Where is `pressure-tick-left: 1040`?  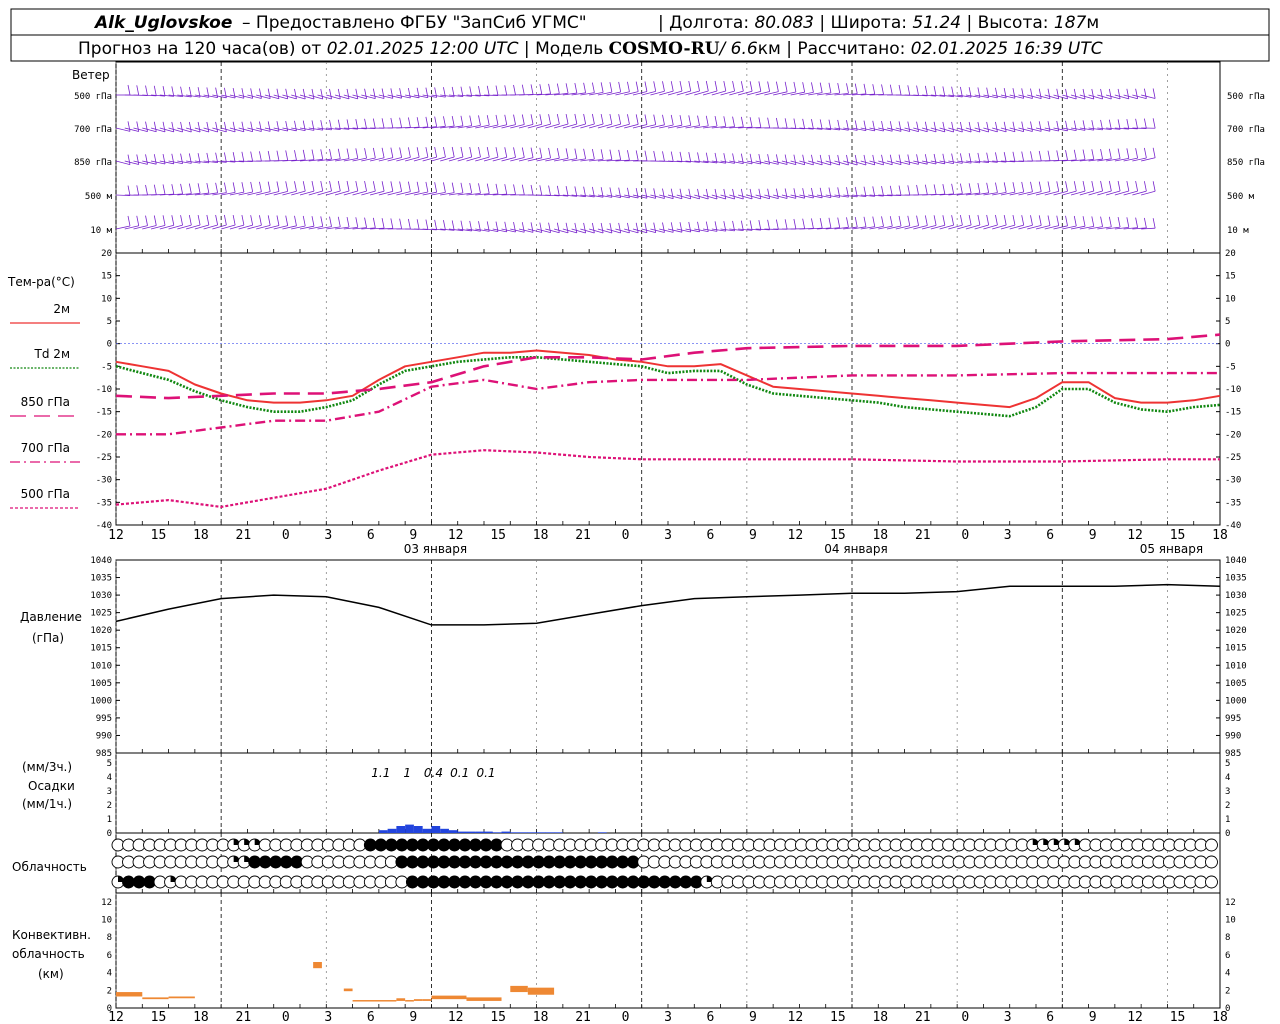
pressure-tick-left: 1040 is located at coordinates (101, 561).